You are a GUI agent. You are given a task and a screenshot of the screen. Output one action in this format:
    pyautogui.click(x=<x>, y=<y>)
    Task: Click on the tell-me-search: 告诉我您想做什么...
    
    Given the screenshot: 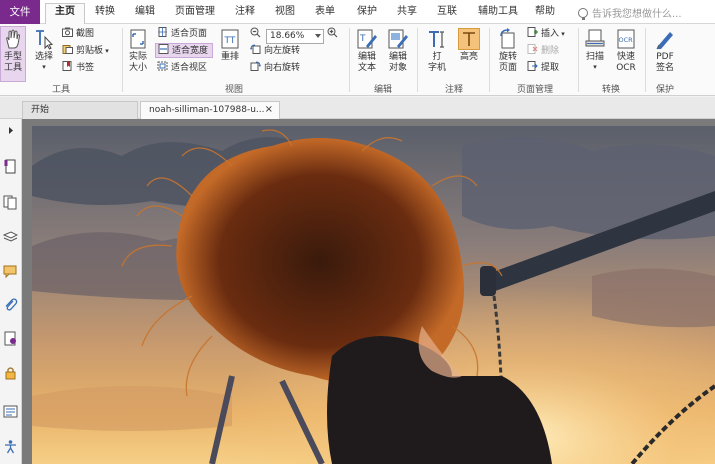 What is the action you would take?
    pyautogui.click(x=630, y=12)
    